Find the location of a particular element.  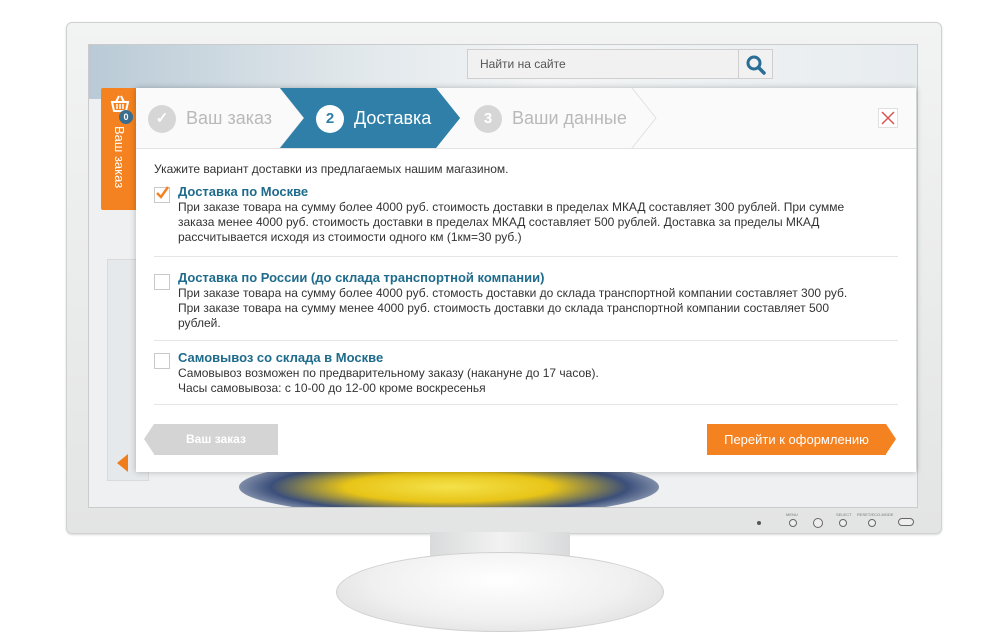

checkbox-moscow is located at coordinates (162, 194).